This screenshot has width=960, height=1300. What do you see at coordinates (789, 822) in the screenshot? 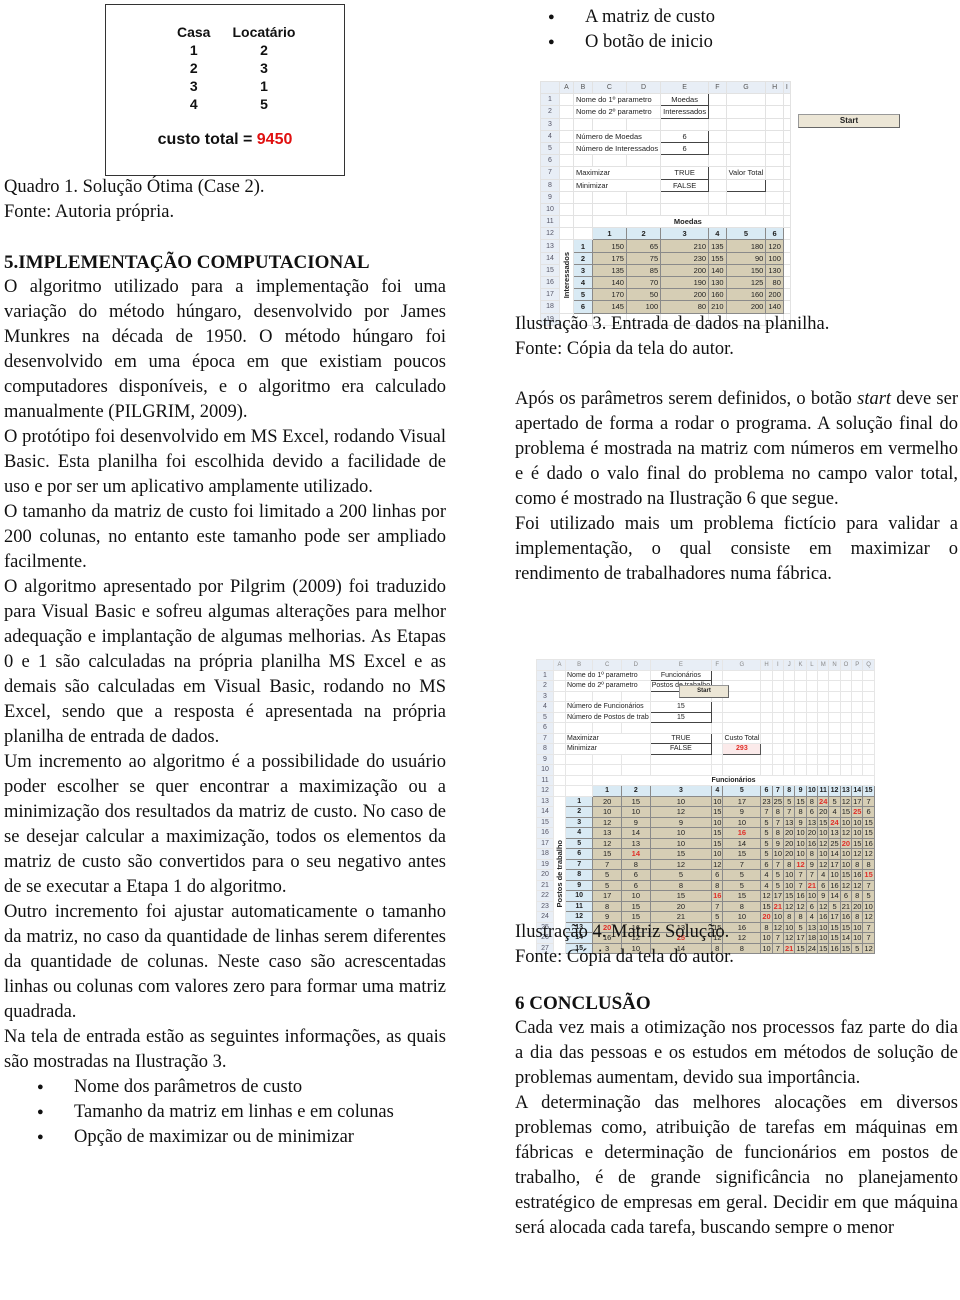
I see `matrix-cell: 13` at bounding box center [789, 822].